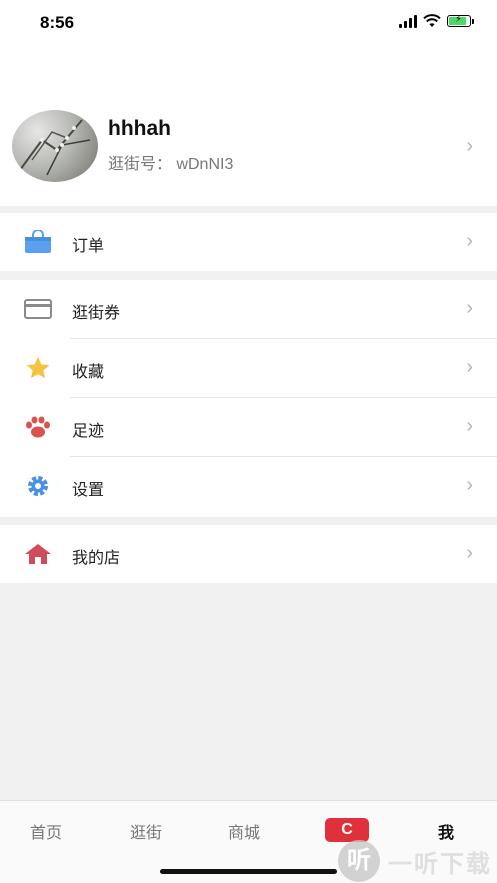  What do you see at coordinates (244, 831) in the screenshot?
I see `tab-mall: 商城` at bounding box center [244, 831].